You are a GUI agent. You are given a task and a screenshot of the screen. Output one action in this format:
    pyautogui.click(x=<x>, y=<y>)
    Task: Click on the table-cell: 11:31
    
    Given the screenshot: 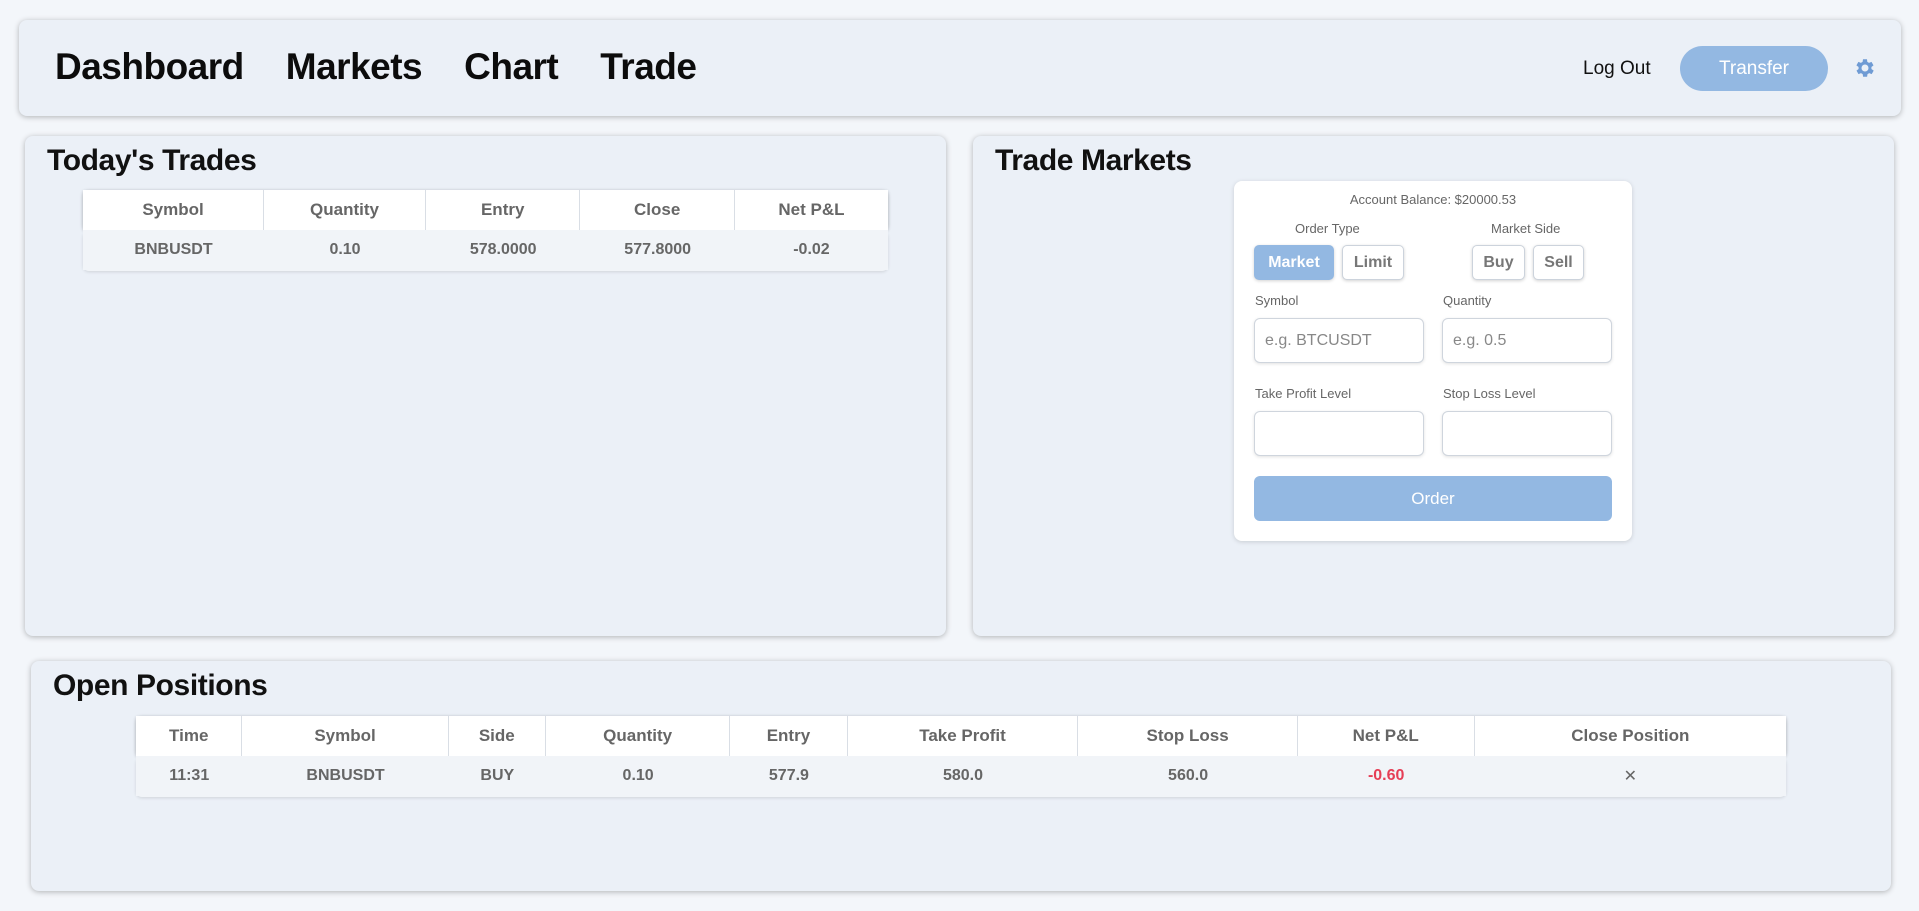 What is the action you would take?
    pyautogui.click(x=189, y=776)
    